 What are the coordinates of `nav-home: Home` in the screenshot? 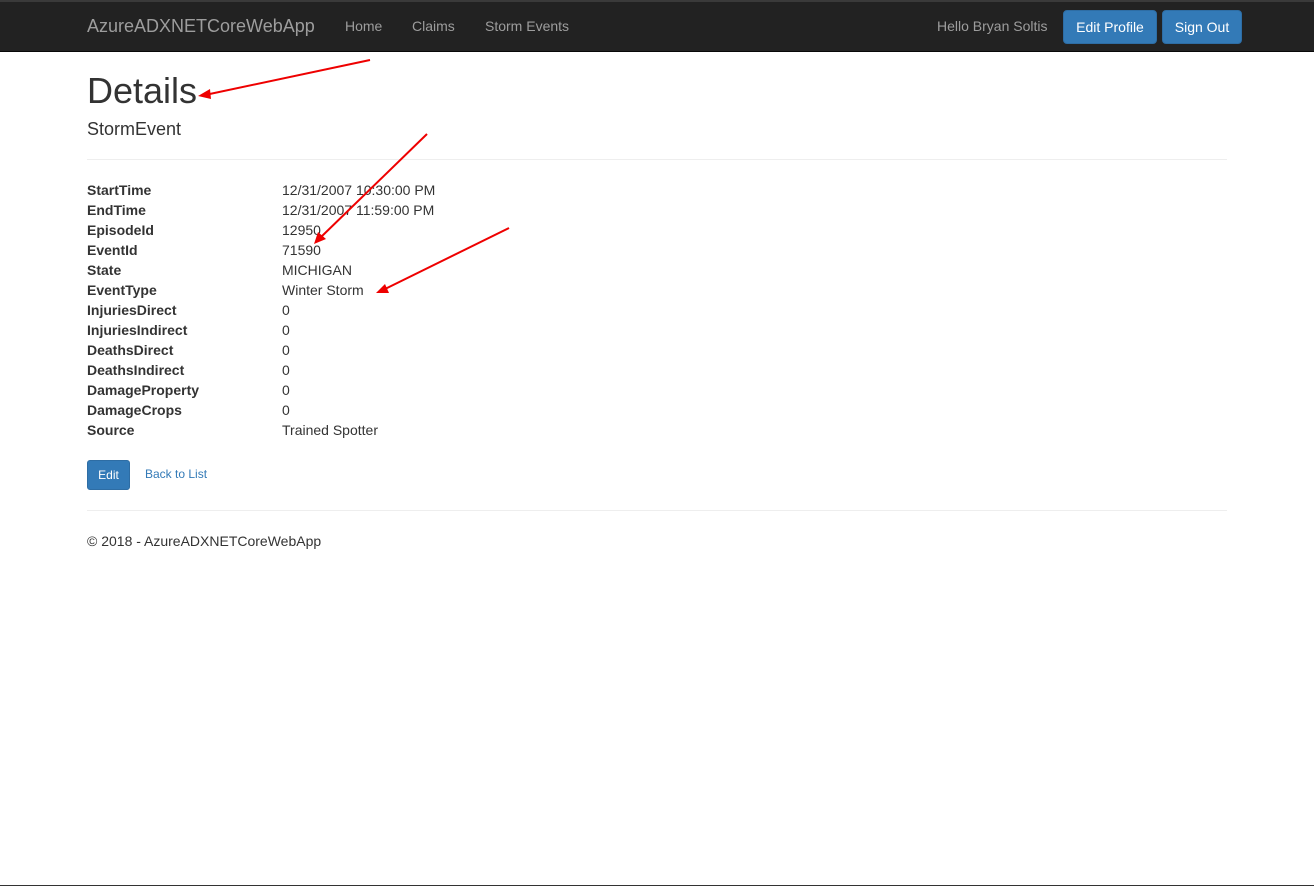 It's located at (363, 26).